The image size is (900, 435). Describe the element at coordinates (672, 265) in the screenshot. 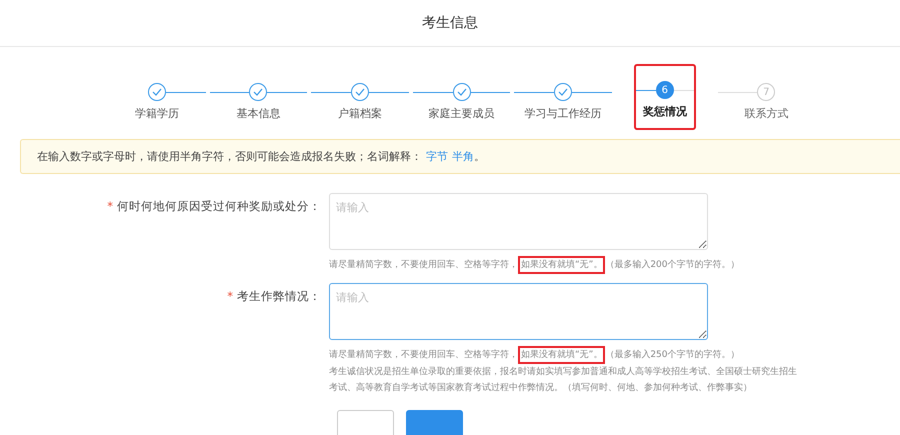

I see `hint-limit: （最多输入200个字节的字符。）` at that location.